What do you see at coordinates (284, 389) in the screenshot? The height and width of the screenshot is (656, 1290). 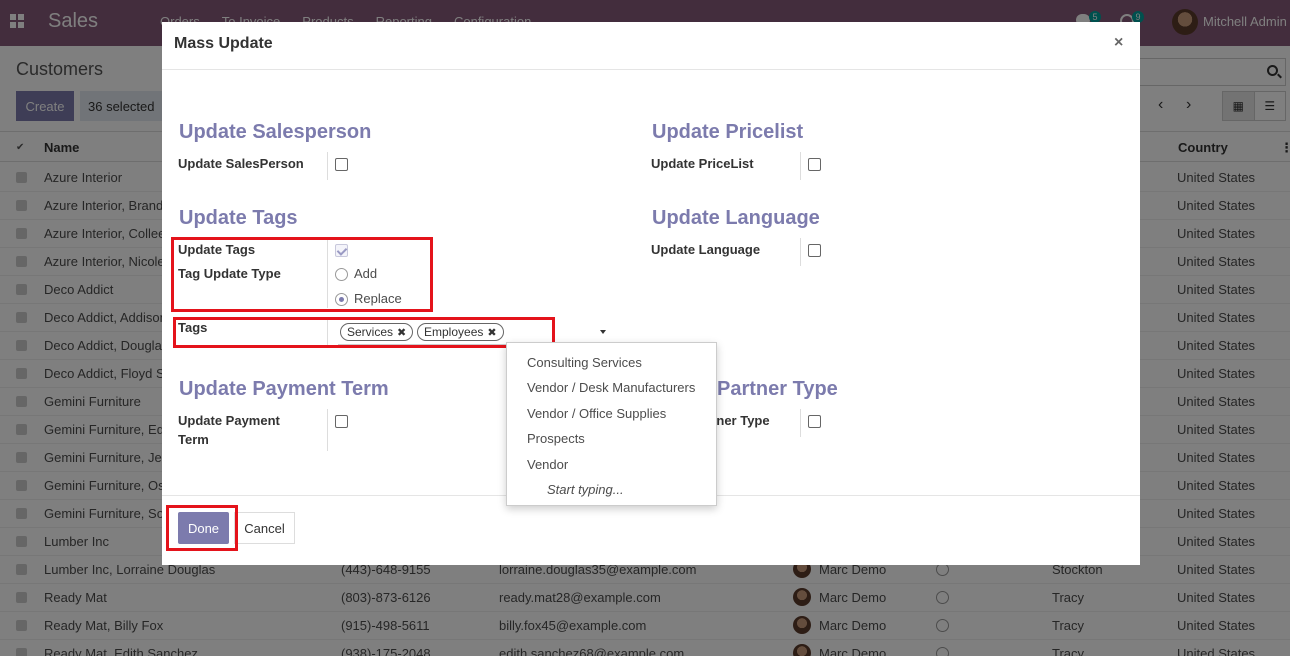 I see `section-title-payment-term: Update Payment Term` at bounding box center [284, 389].